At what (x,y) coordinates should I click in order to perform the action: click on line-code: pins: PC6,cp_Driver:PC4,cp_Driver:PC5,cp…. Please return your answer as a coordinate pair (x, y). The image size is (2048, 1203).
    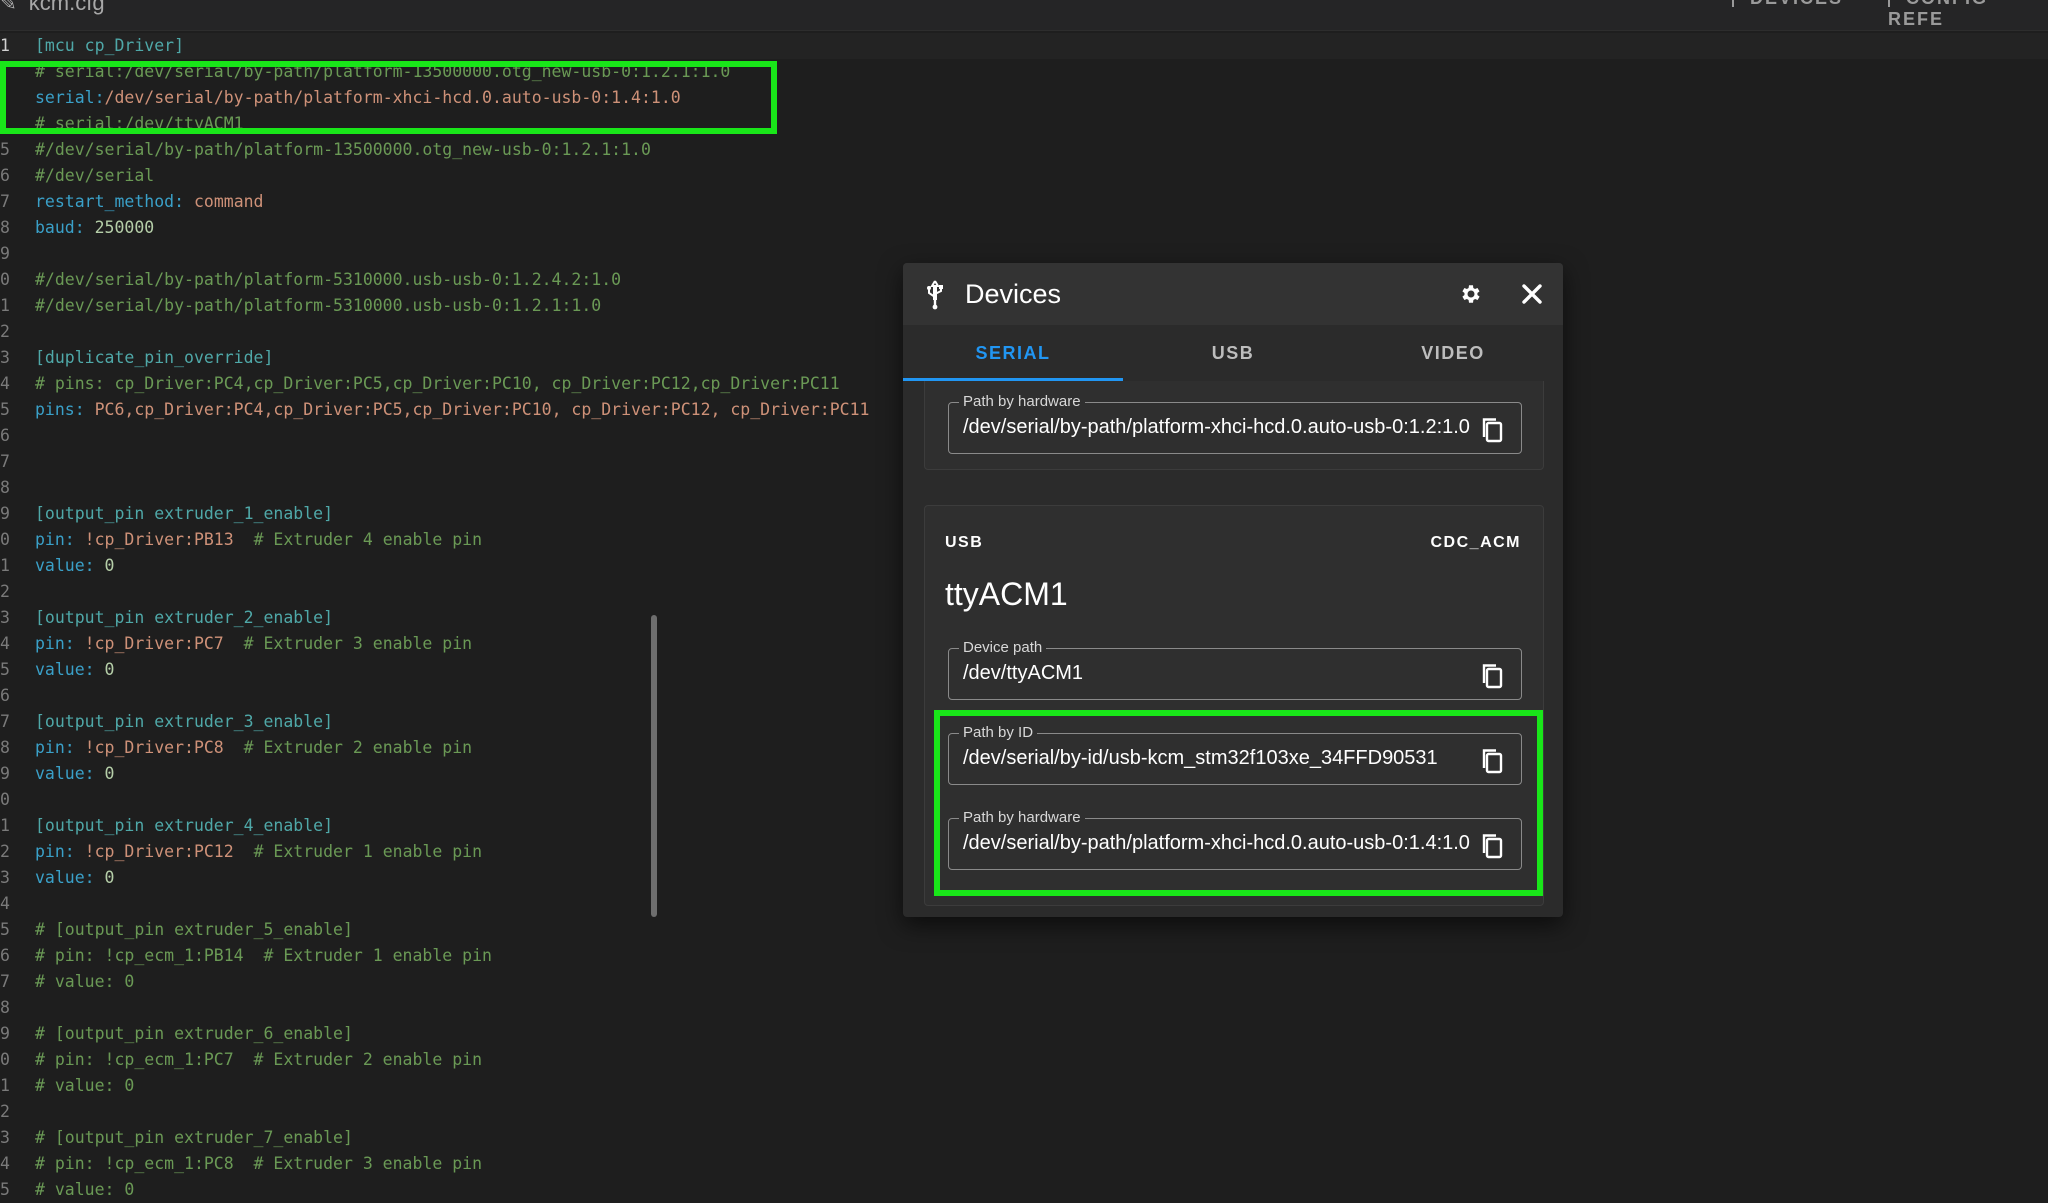
    Looking at the image, I should click on (452, 410).